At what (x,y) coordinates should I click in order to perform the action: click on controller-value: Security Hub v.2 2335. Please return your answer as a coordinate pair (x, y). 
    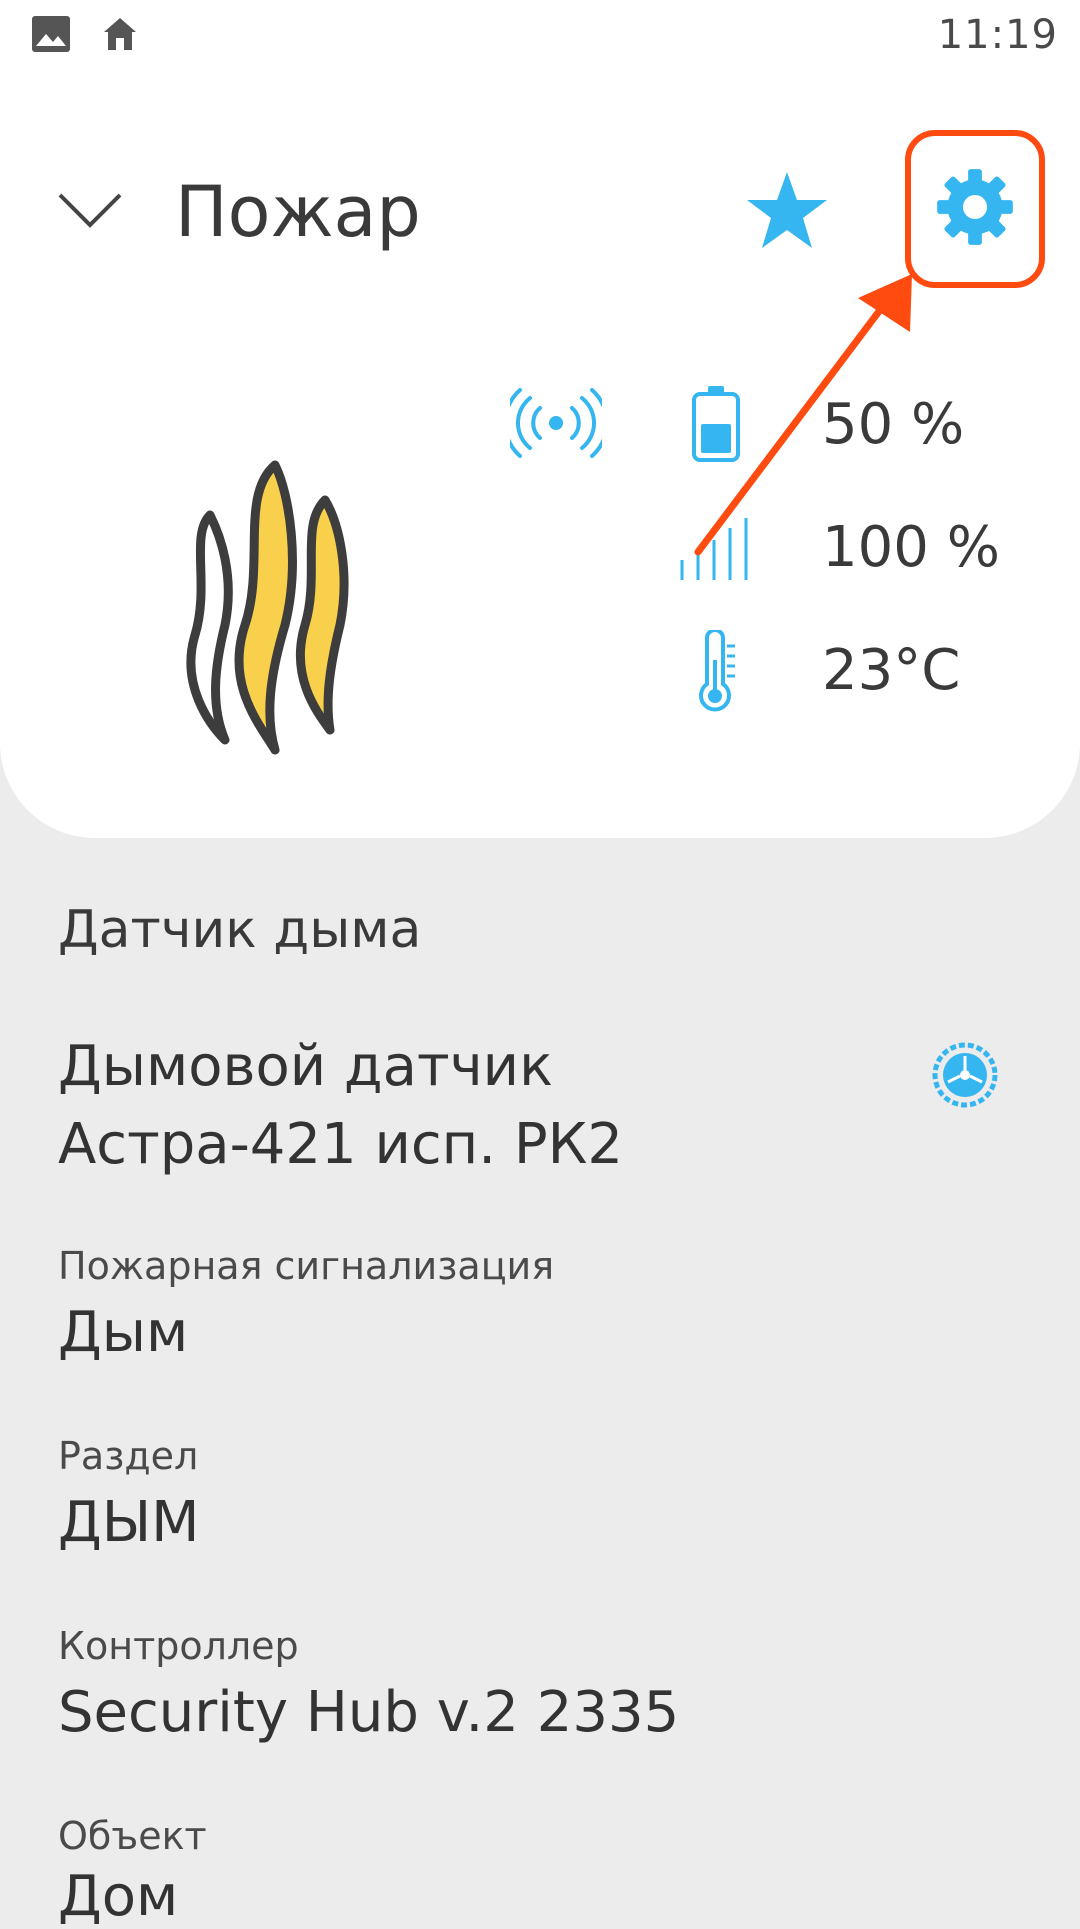
    Looking at the image, I should click on (369, 1712).